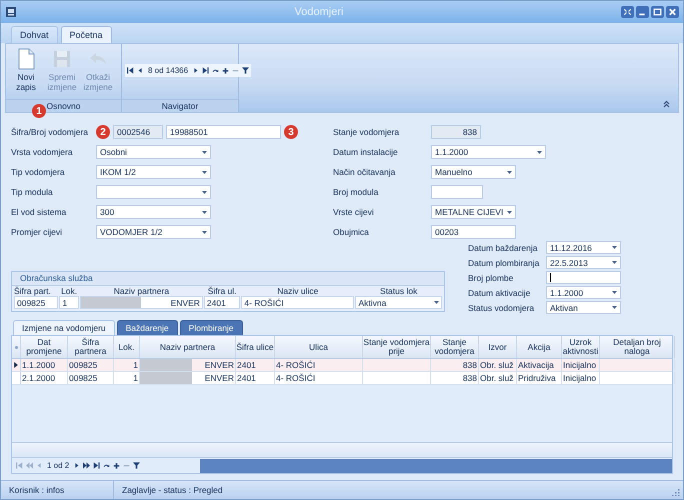  Describe the element at coordinates (473, 232) in the screenshot. I see `input-field: 00203` at that location.